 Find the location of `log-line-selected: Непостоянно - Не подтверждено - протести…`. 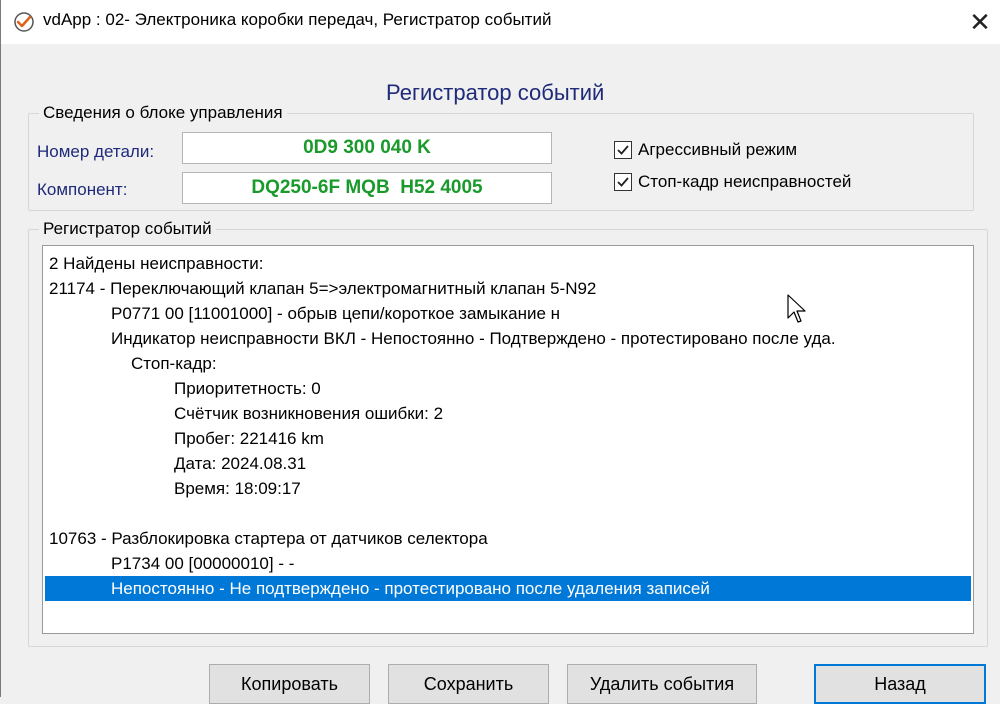

log-line-selected: Непостоянно - Не подтверждено - протести… is located at coordinates (508, 588).